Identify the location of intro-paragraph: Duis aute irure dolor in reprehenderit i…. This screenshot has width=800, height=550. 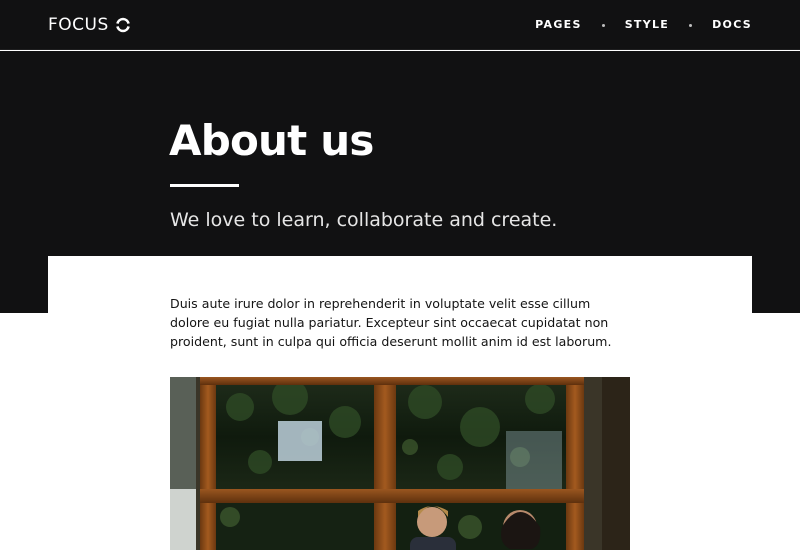
(391, 322).